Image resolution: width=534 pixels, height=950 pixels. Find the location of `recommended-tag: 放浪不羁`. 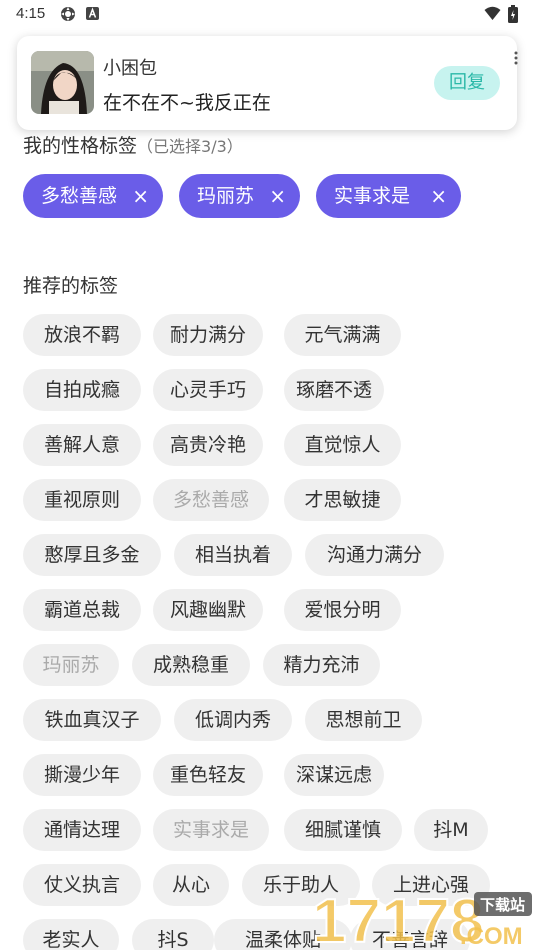

recommended-tag: 放浪不羁 is located at coordinates (82, 335).